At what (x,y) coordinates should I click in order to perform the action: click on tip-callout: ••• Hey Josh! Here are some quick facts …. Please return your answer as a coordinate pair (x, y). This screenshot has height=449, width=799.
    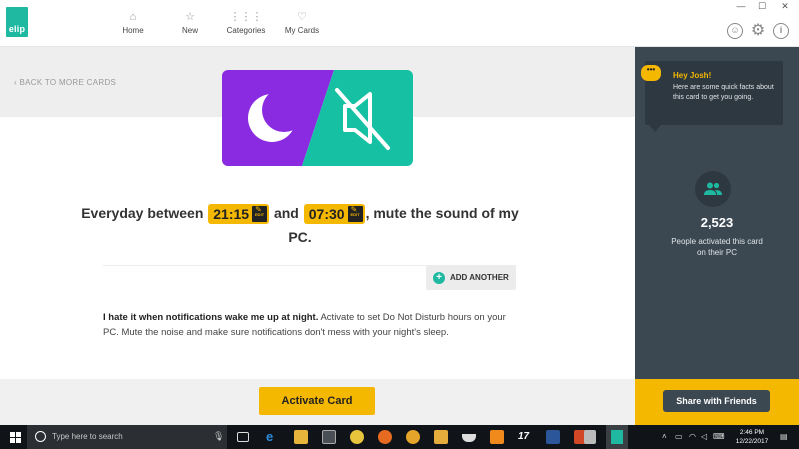
    Looking at the image, I should click on (712, 96).